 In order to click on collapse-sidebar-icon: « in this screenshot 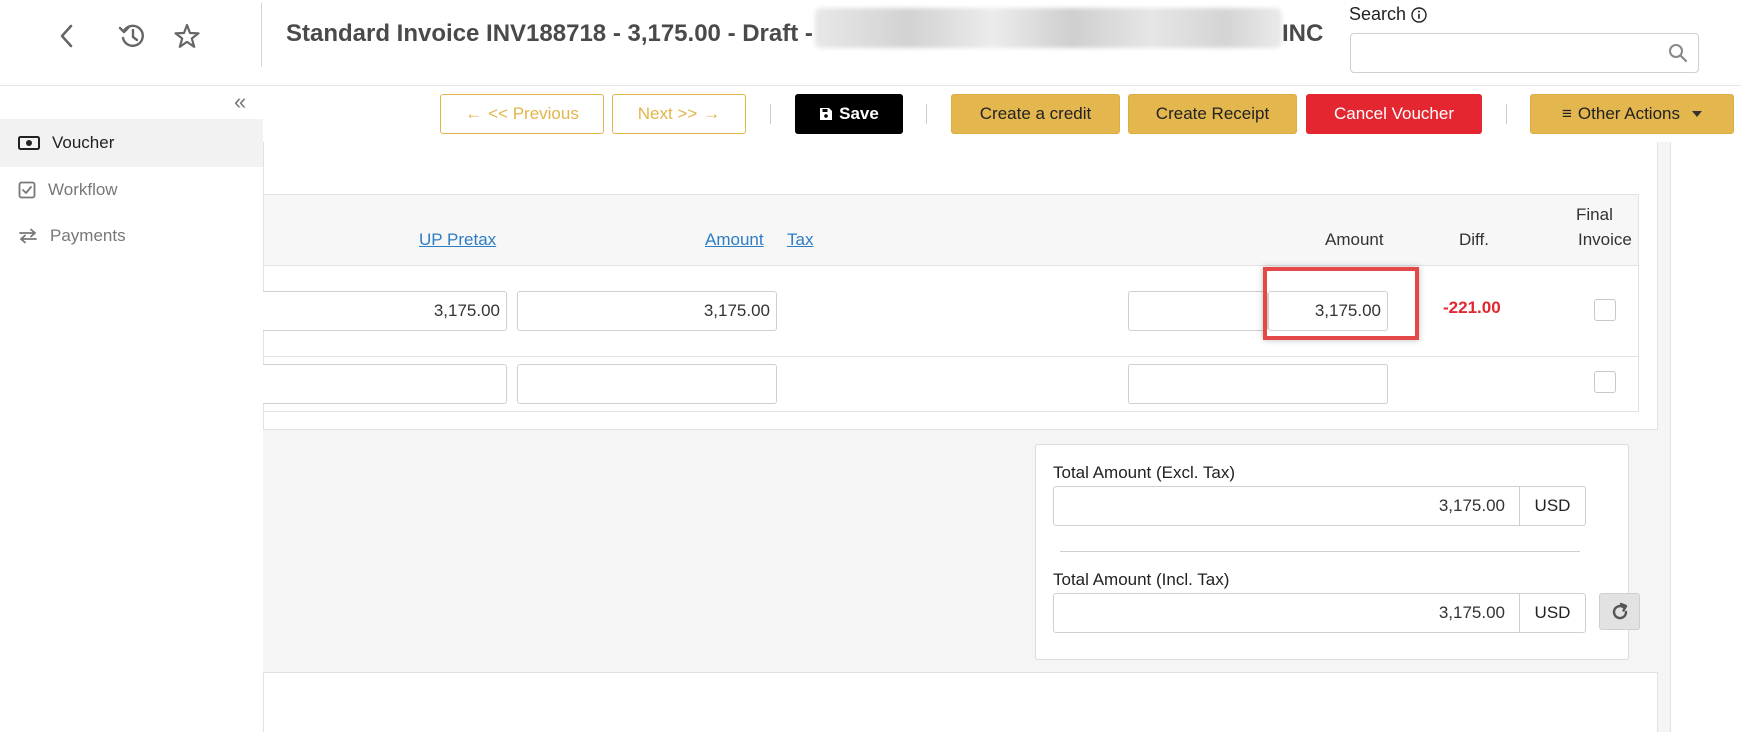, I will do `click(240, 102)`.